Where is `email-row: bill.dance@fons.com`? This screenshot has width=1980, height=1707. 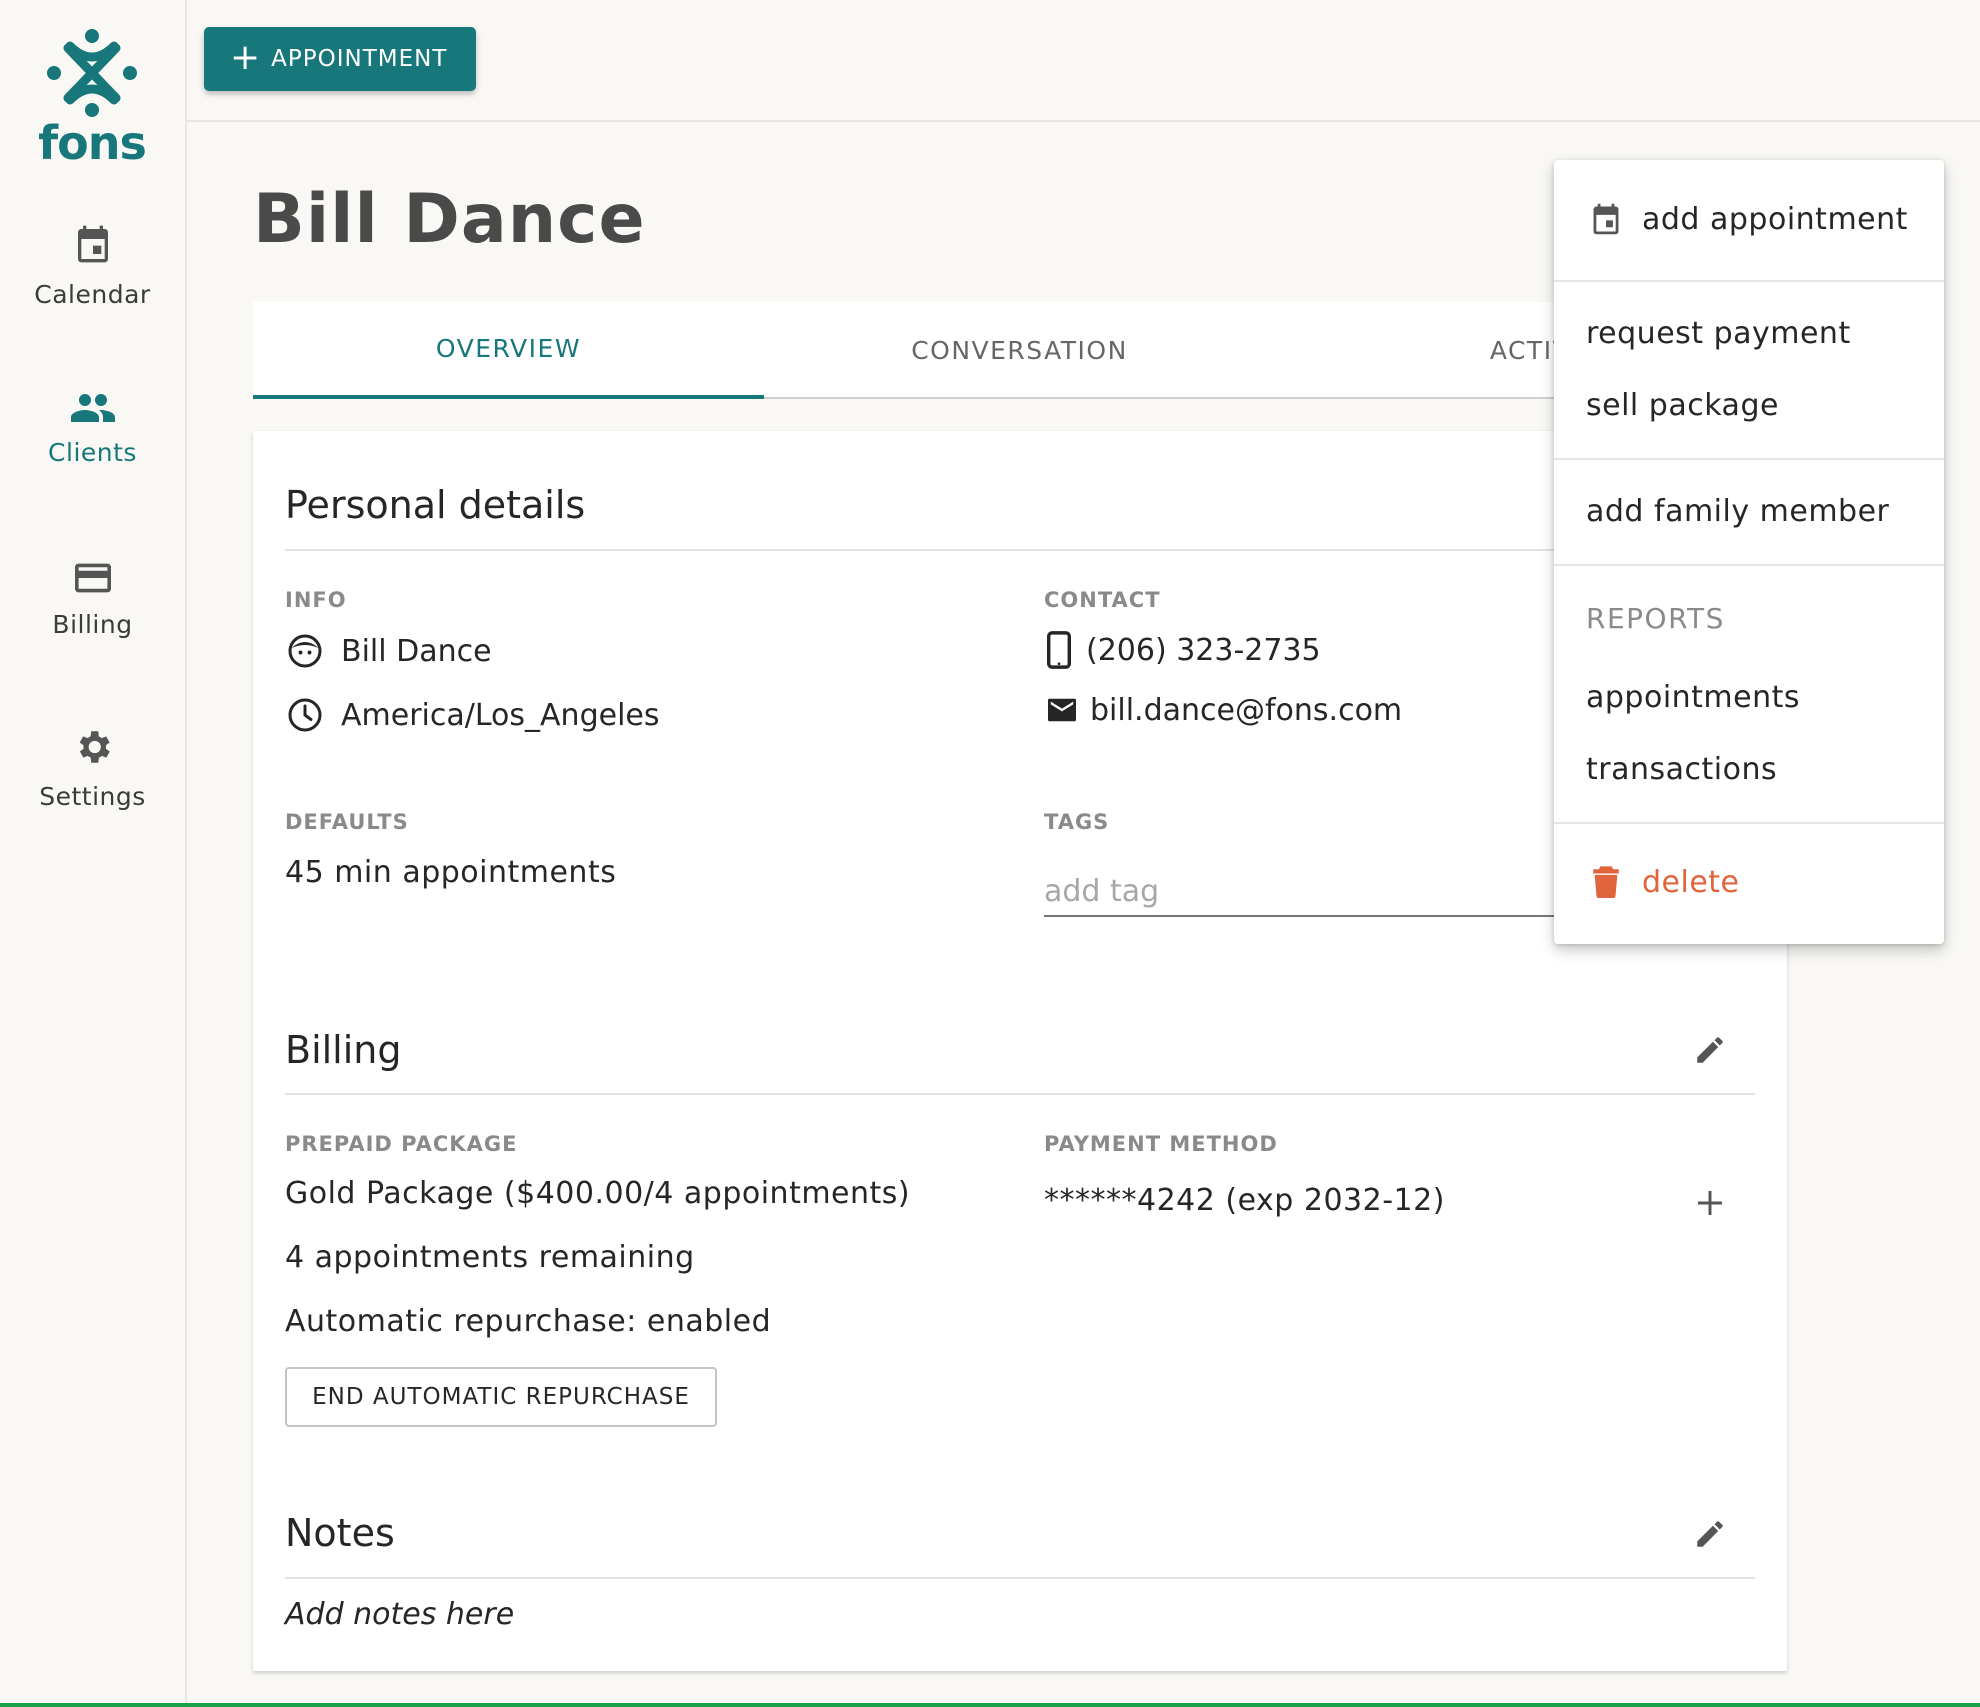
email-row: bill.dance@fons.com is located at coordinates (1223, 710).